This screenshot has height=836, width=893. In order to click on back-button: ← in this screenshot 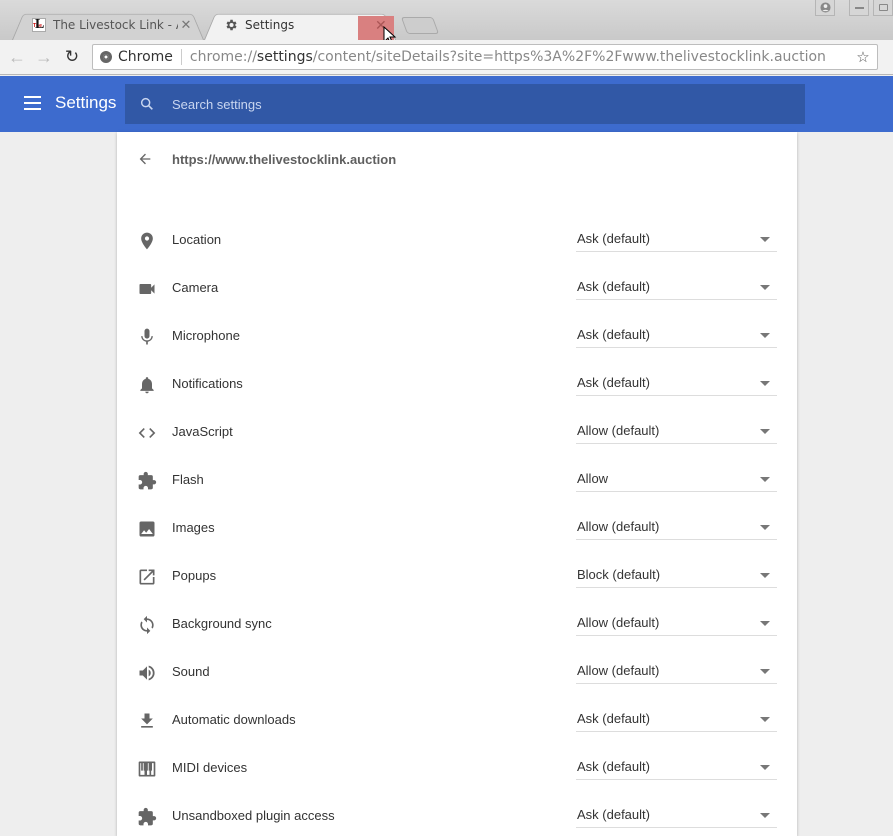, I will do `click(17, 57)`.